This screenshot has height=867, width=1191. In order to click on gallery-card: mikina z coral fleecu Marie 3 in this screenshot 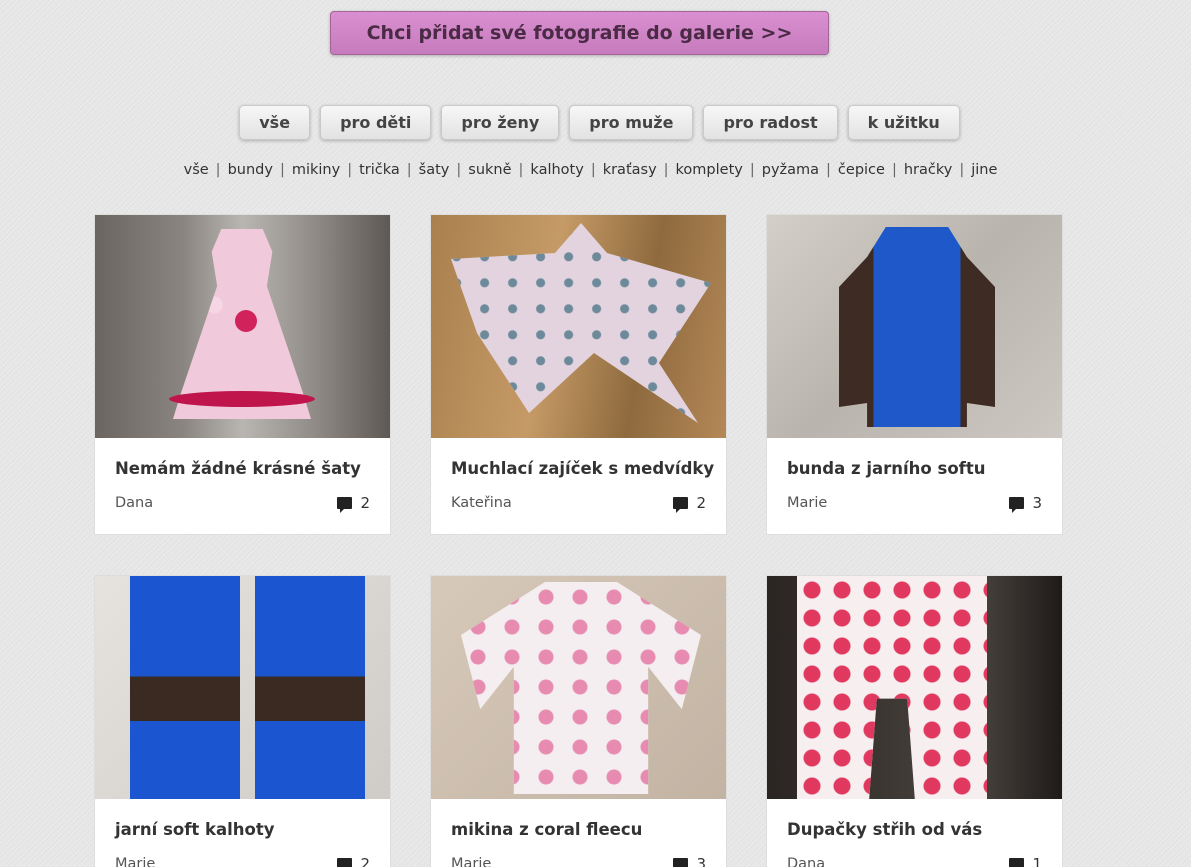, I will do `click(578, 721)`.